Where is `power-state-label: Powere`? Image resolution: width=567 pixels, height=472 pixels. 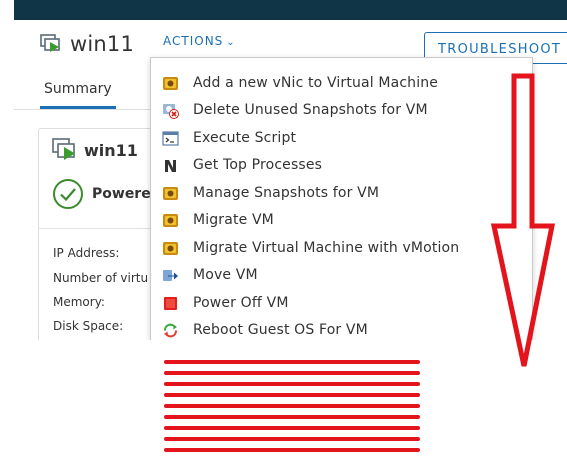 power-state-label: Powere is located at coordinates (121, 194).